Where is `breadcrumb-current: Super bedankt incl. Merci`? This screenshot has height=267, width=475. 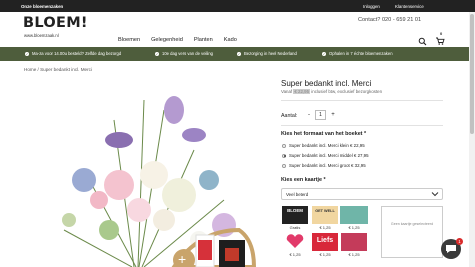
breadcrumb-current: Super bedankt incl. Merci is located at coordinates (66, 69).